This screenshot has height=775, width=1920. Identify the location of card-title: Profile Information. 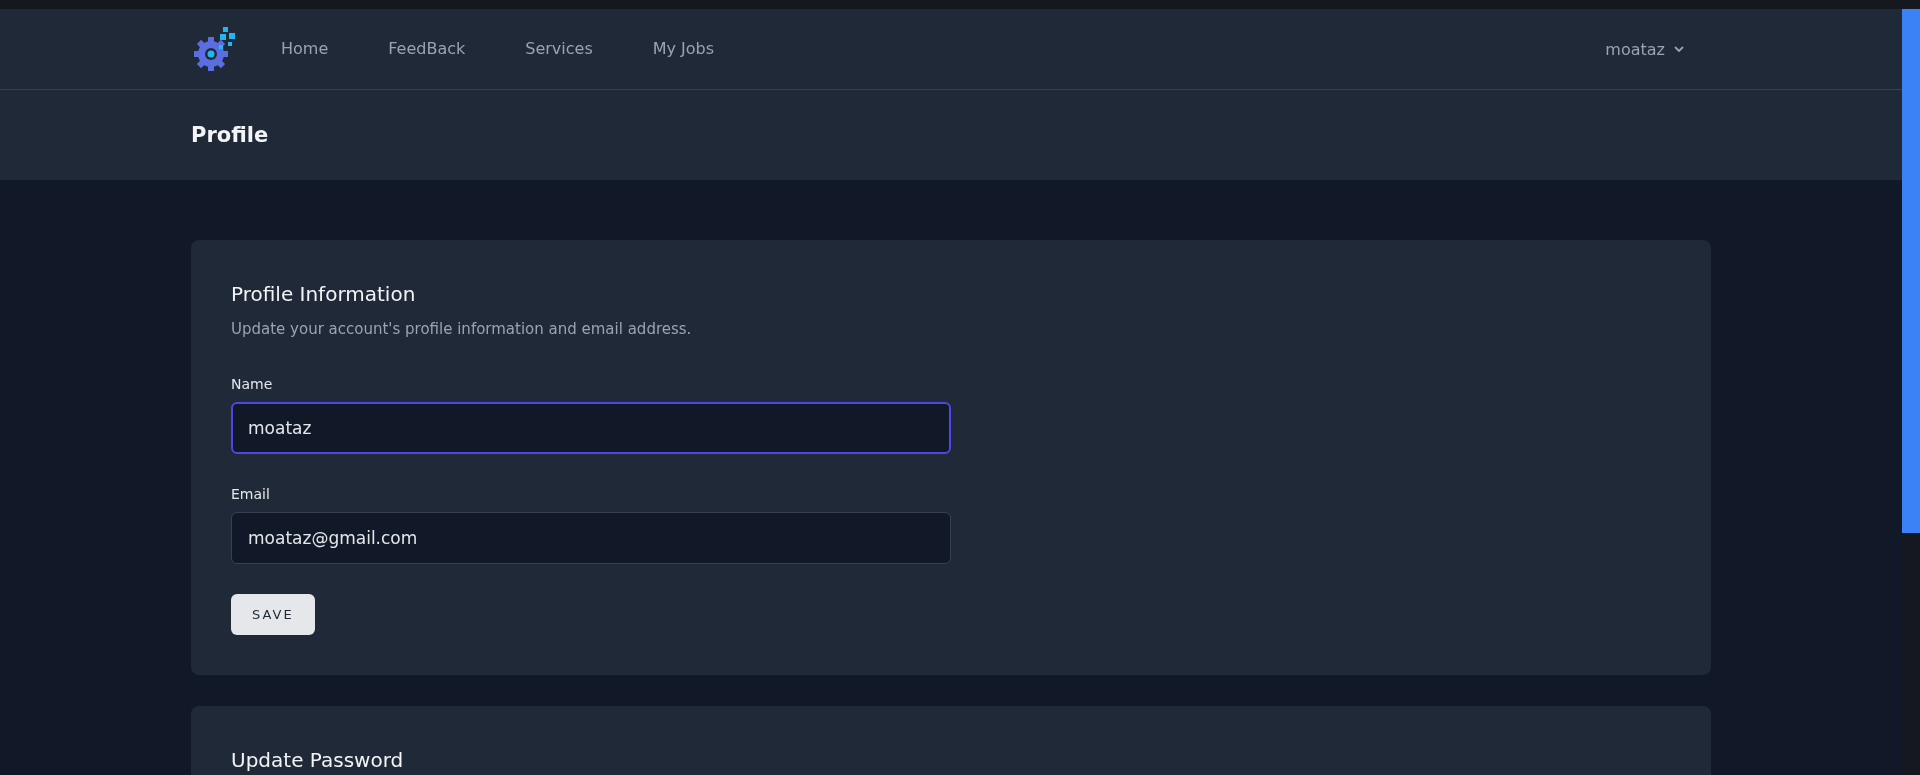
(324, 294).